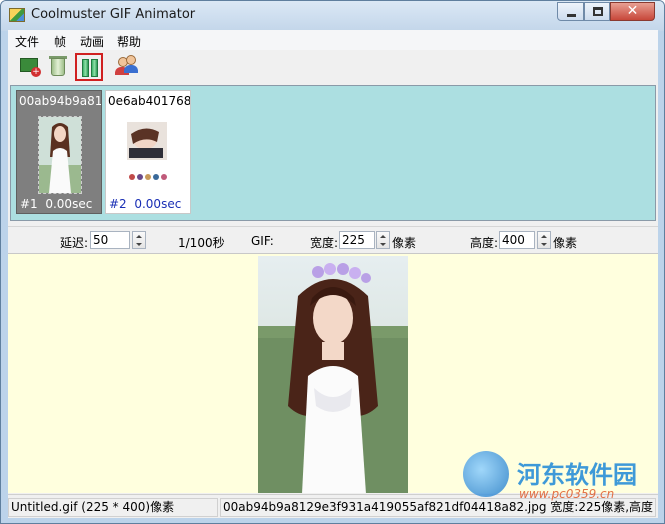 The image size is (665, 524). What do you see at coordinates (29, 204) in the screenshot?
I see `frame-index: #1` at bounding box center [29, 204].